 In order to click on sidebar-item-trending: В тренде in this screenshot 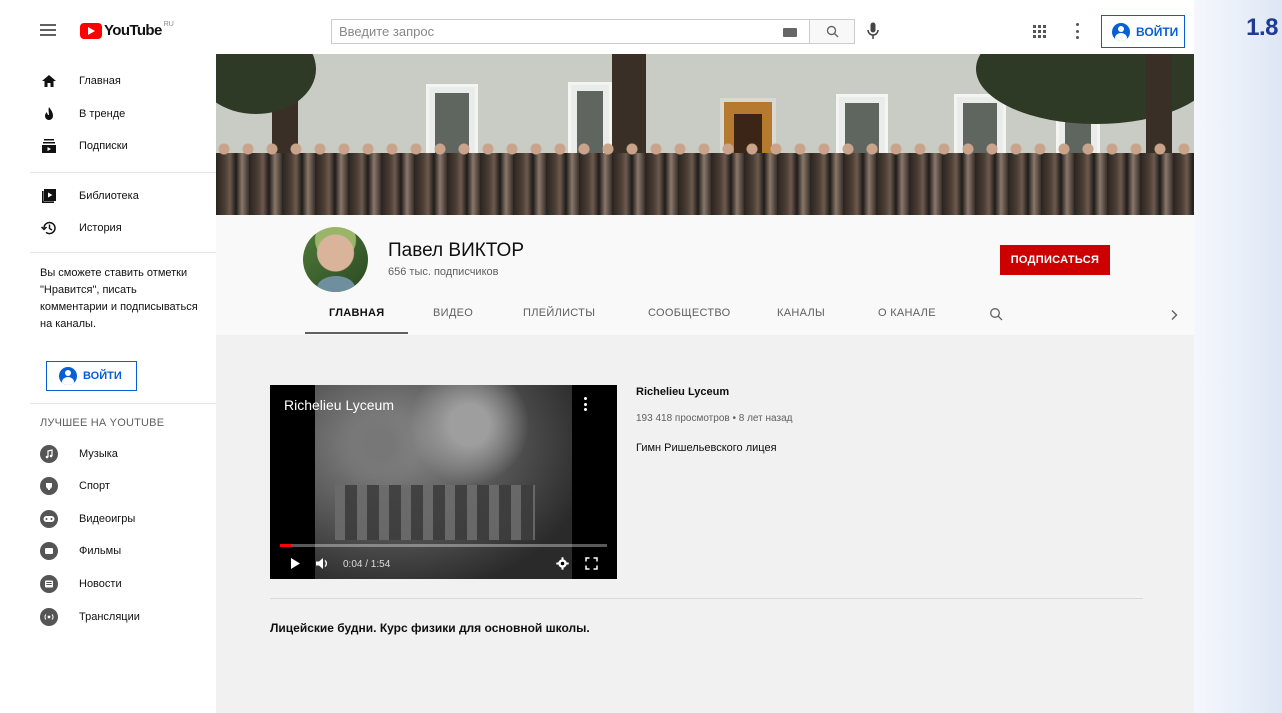, I will do `click(123, 114)`.